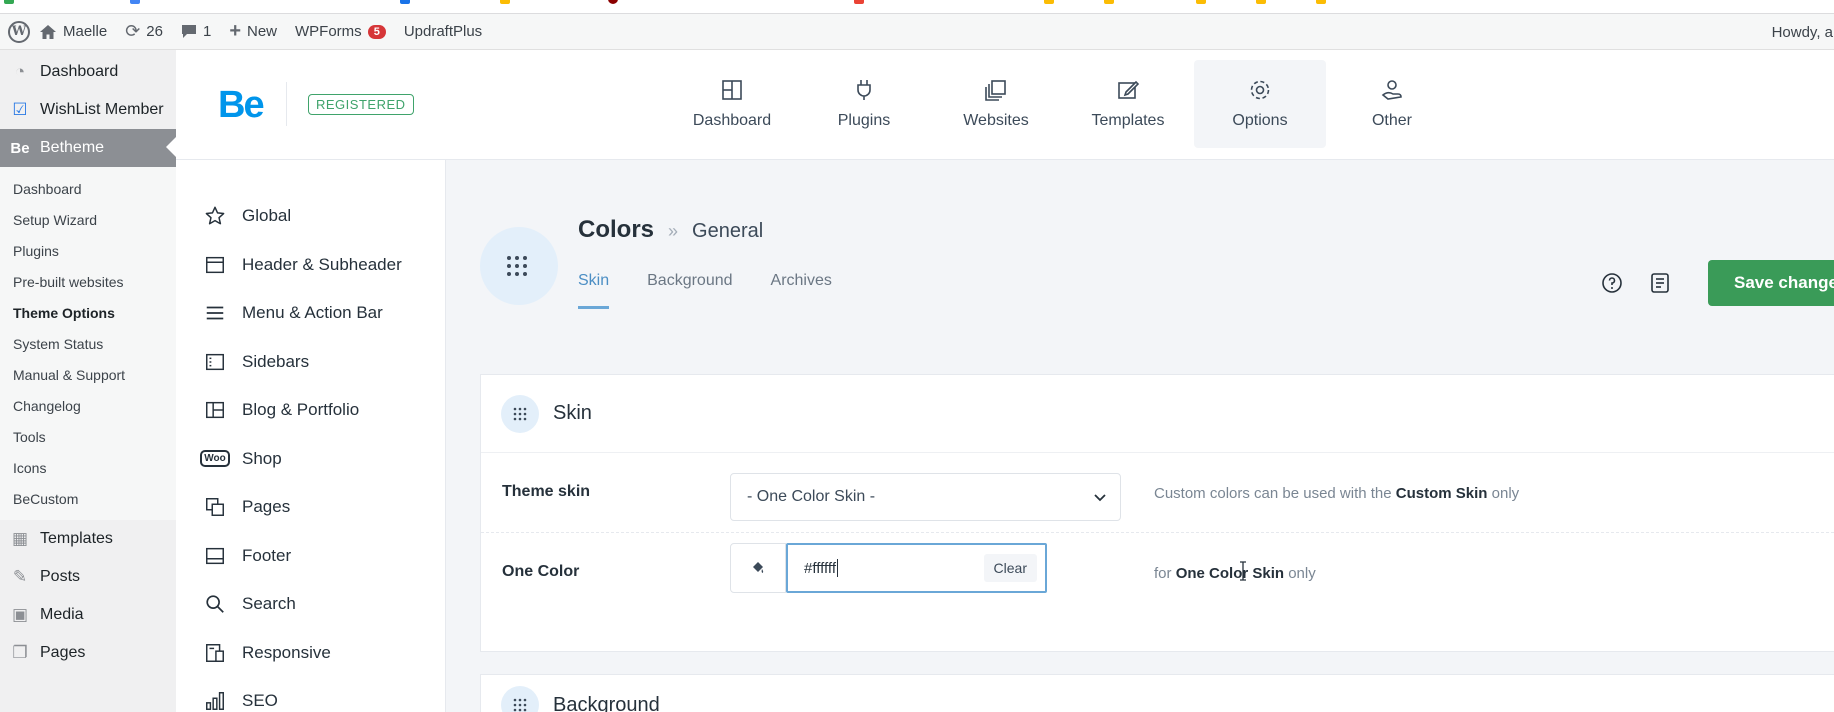 The image size is (1834, 712). What do you see at coordinates (995, 90) in the screenshot?
I see `stacked-pages-icon` at bounding box center [995, 90].